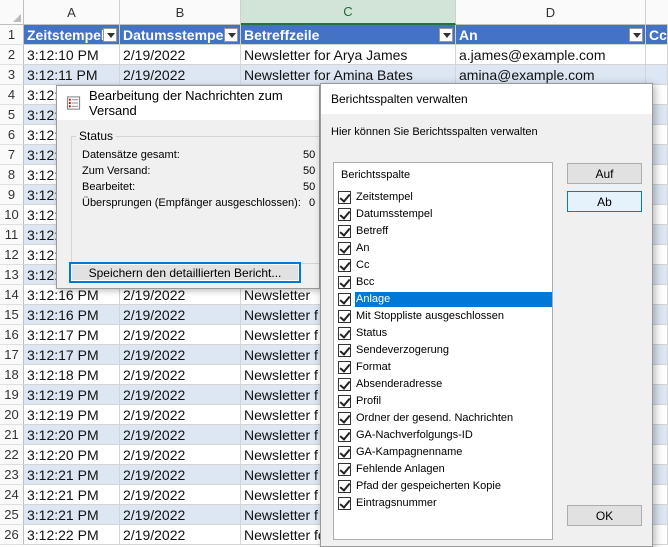 Image resolution: width=668 pixels, height=547 pixels. Describe the element at coordinates (12, 175) in the screenshot. I see `row-header: 8` at that location.